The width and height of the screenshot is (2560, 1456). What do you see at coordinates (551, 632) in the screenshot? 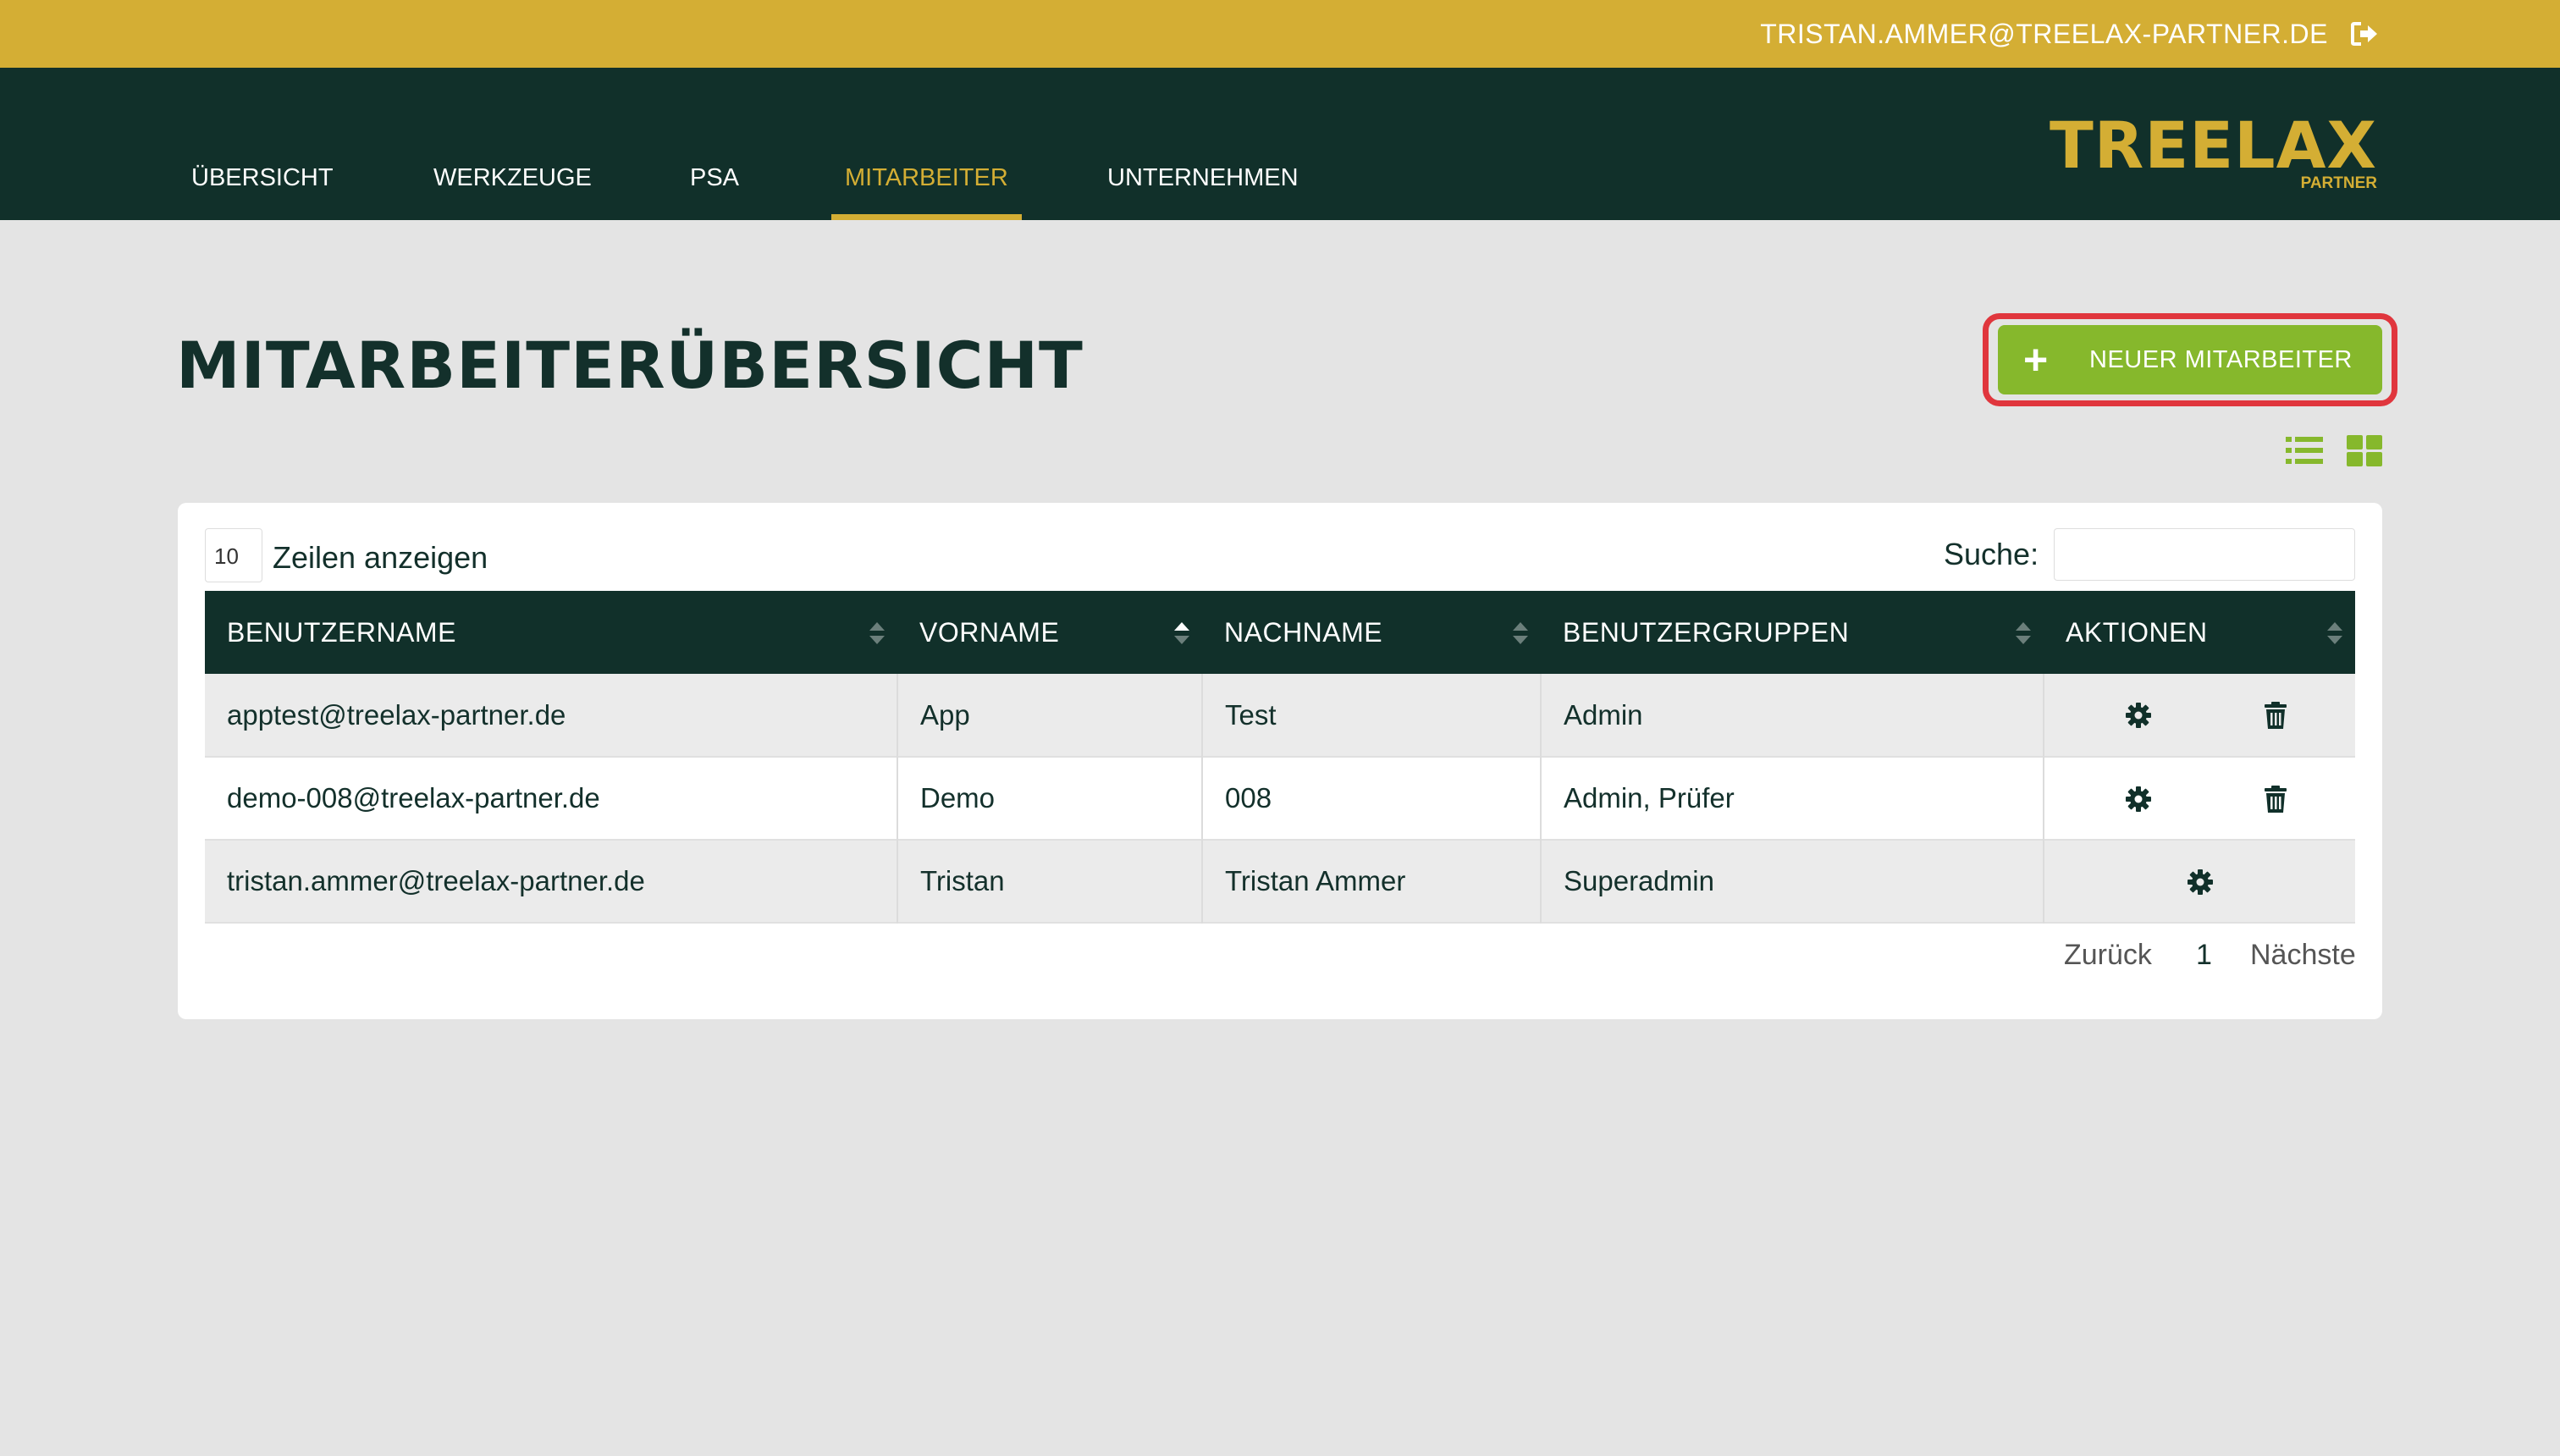
I see `column-header-benutzername: BENUTZERNAME` at bounding box center [551, 632].